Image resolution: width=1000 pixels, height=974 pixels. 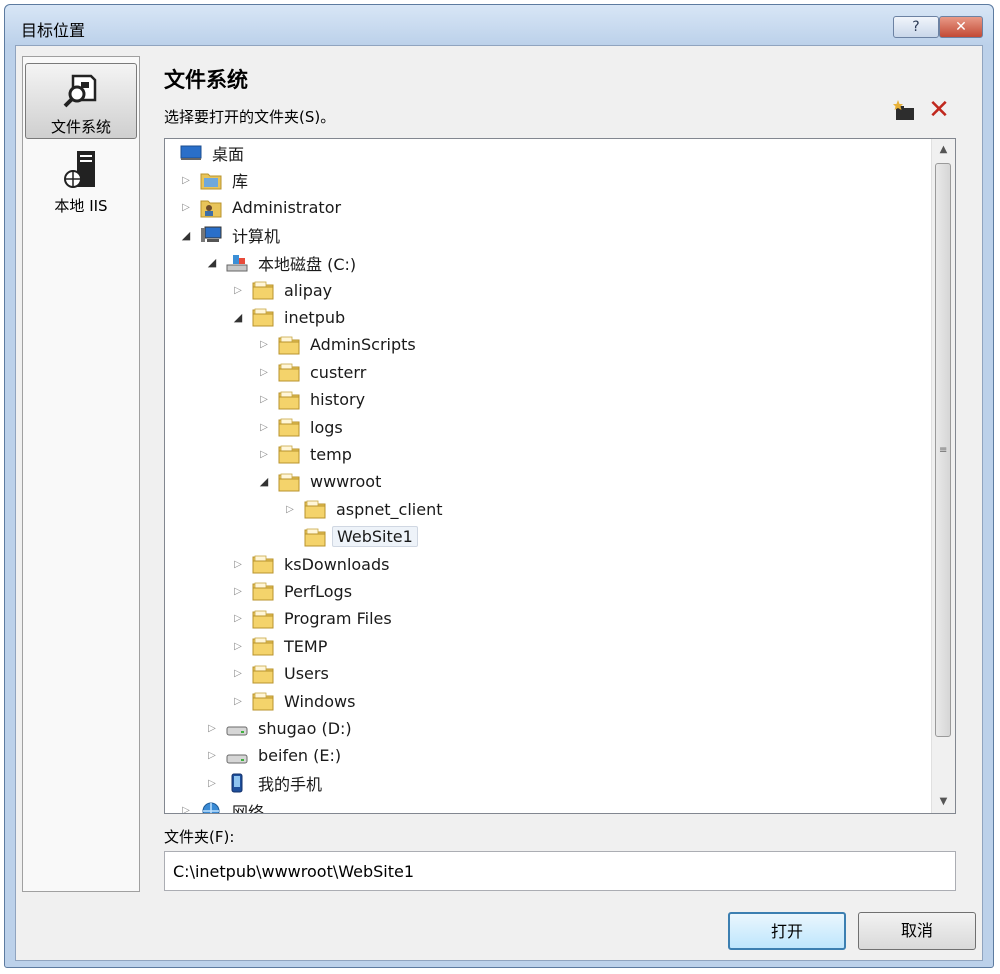 I want to click on tree-node-label: 库, so click(x=240, y=182).